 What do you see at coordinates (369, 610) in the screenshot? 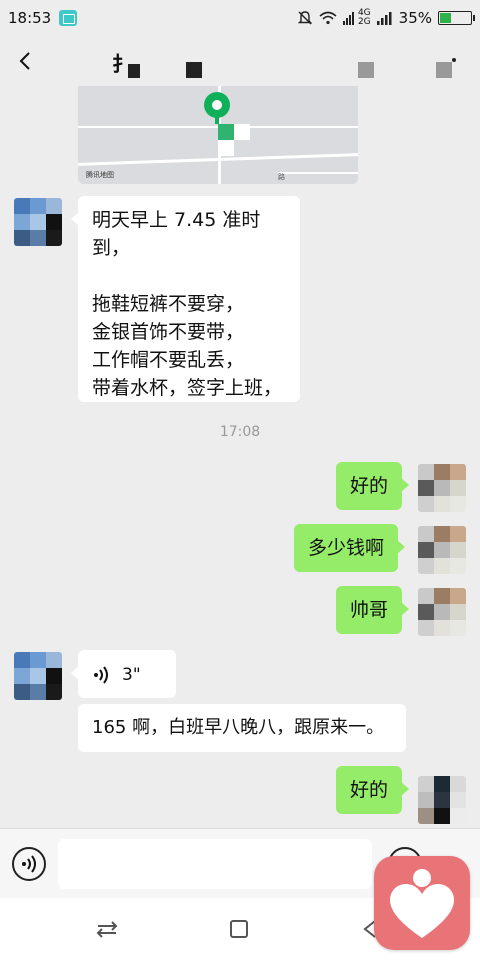
I see `message-text: 帅哥` at bounding box center [369, 610].